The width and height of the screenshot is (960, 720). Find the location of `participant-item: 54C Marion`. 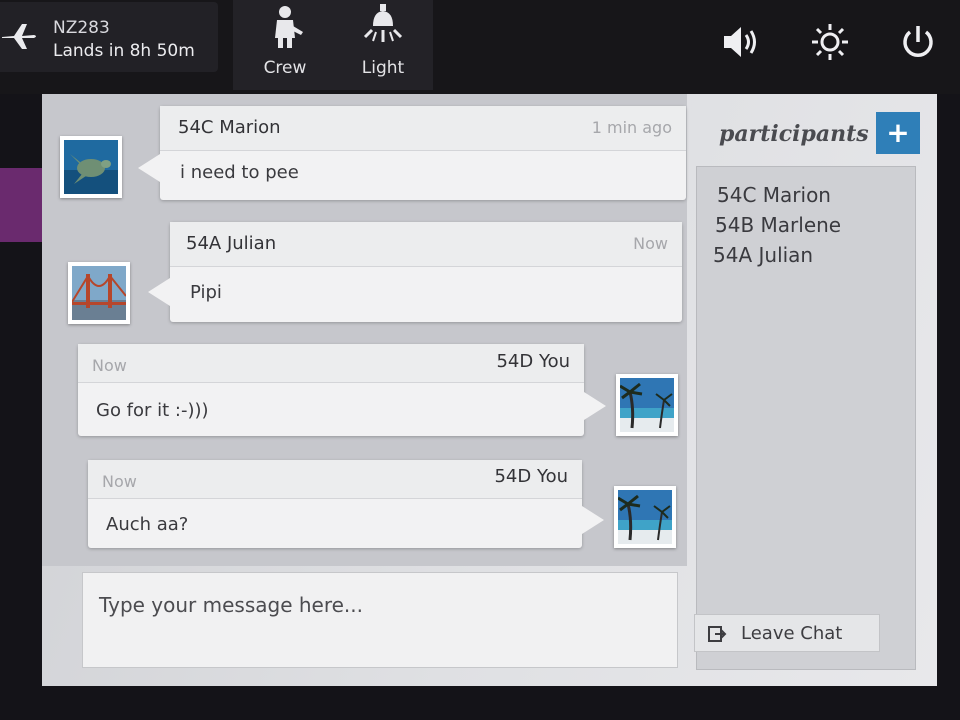

participant-item: 54C Marion is located at coordinates (774, 195).